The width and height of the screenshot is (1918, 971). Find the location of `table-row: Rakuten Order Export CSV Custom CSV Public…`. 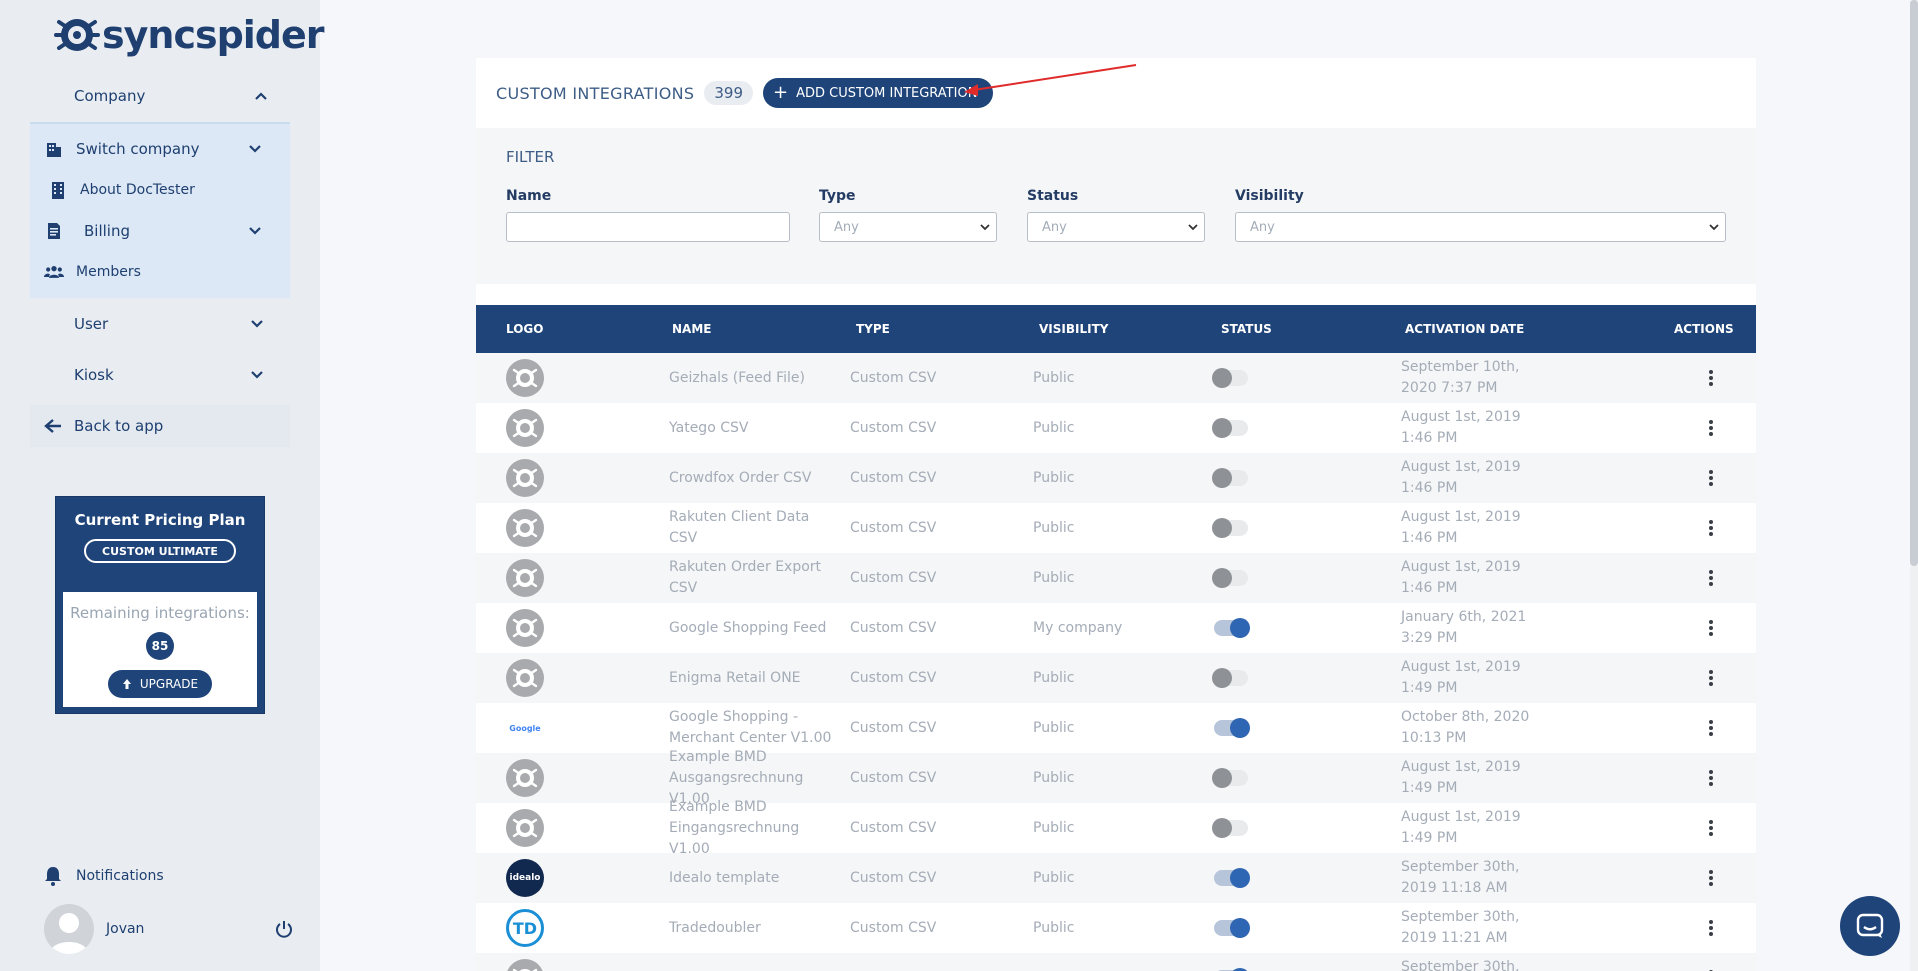

table-row: Rakuten Order Export CSV Custom CSV Public… is located at coordinates (1116, 578).